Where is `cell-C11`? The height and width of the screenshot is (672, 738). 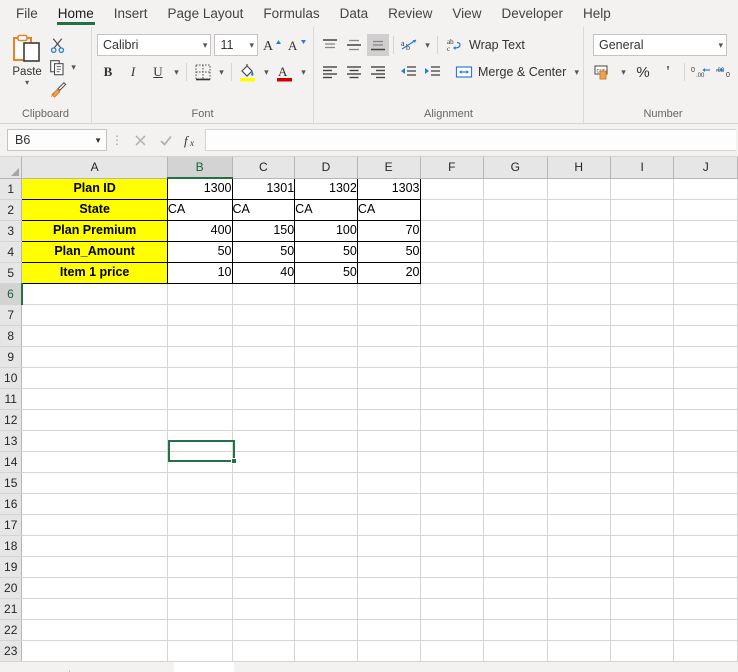
cell-C11 is located at coordinates (264, 399).